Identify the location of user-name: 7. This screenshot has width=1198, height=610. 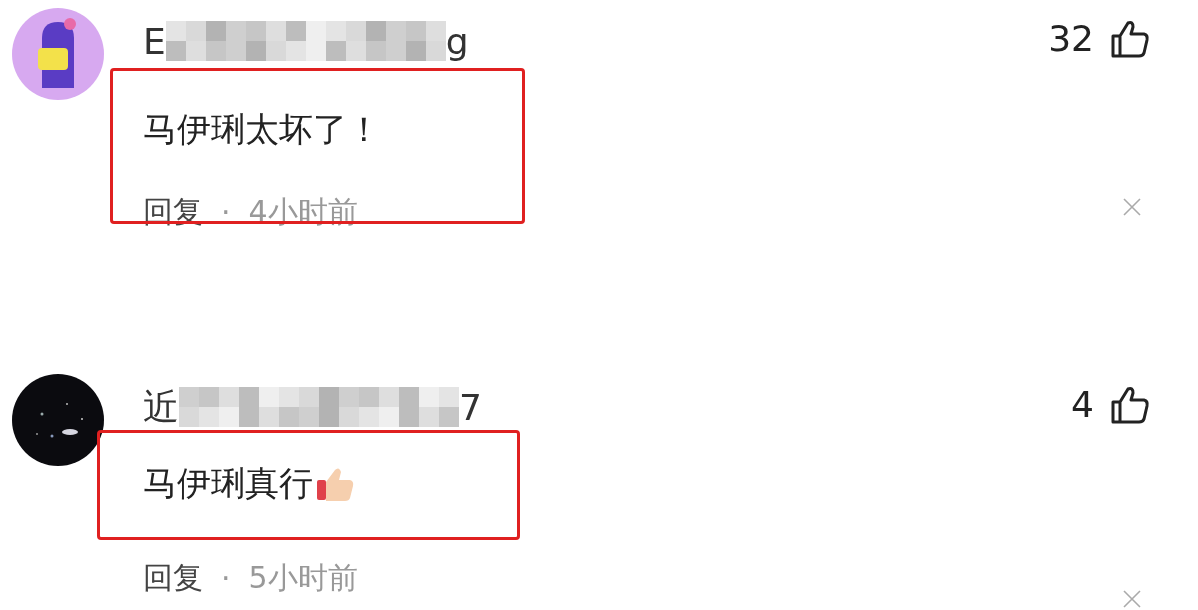
(470, 407).